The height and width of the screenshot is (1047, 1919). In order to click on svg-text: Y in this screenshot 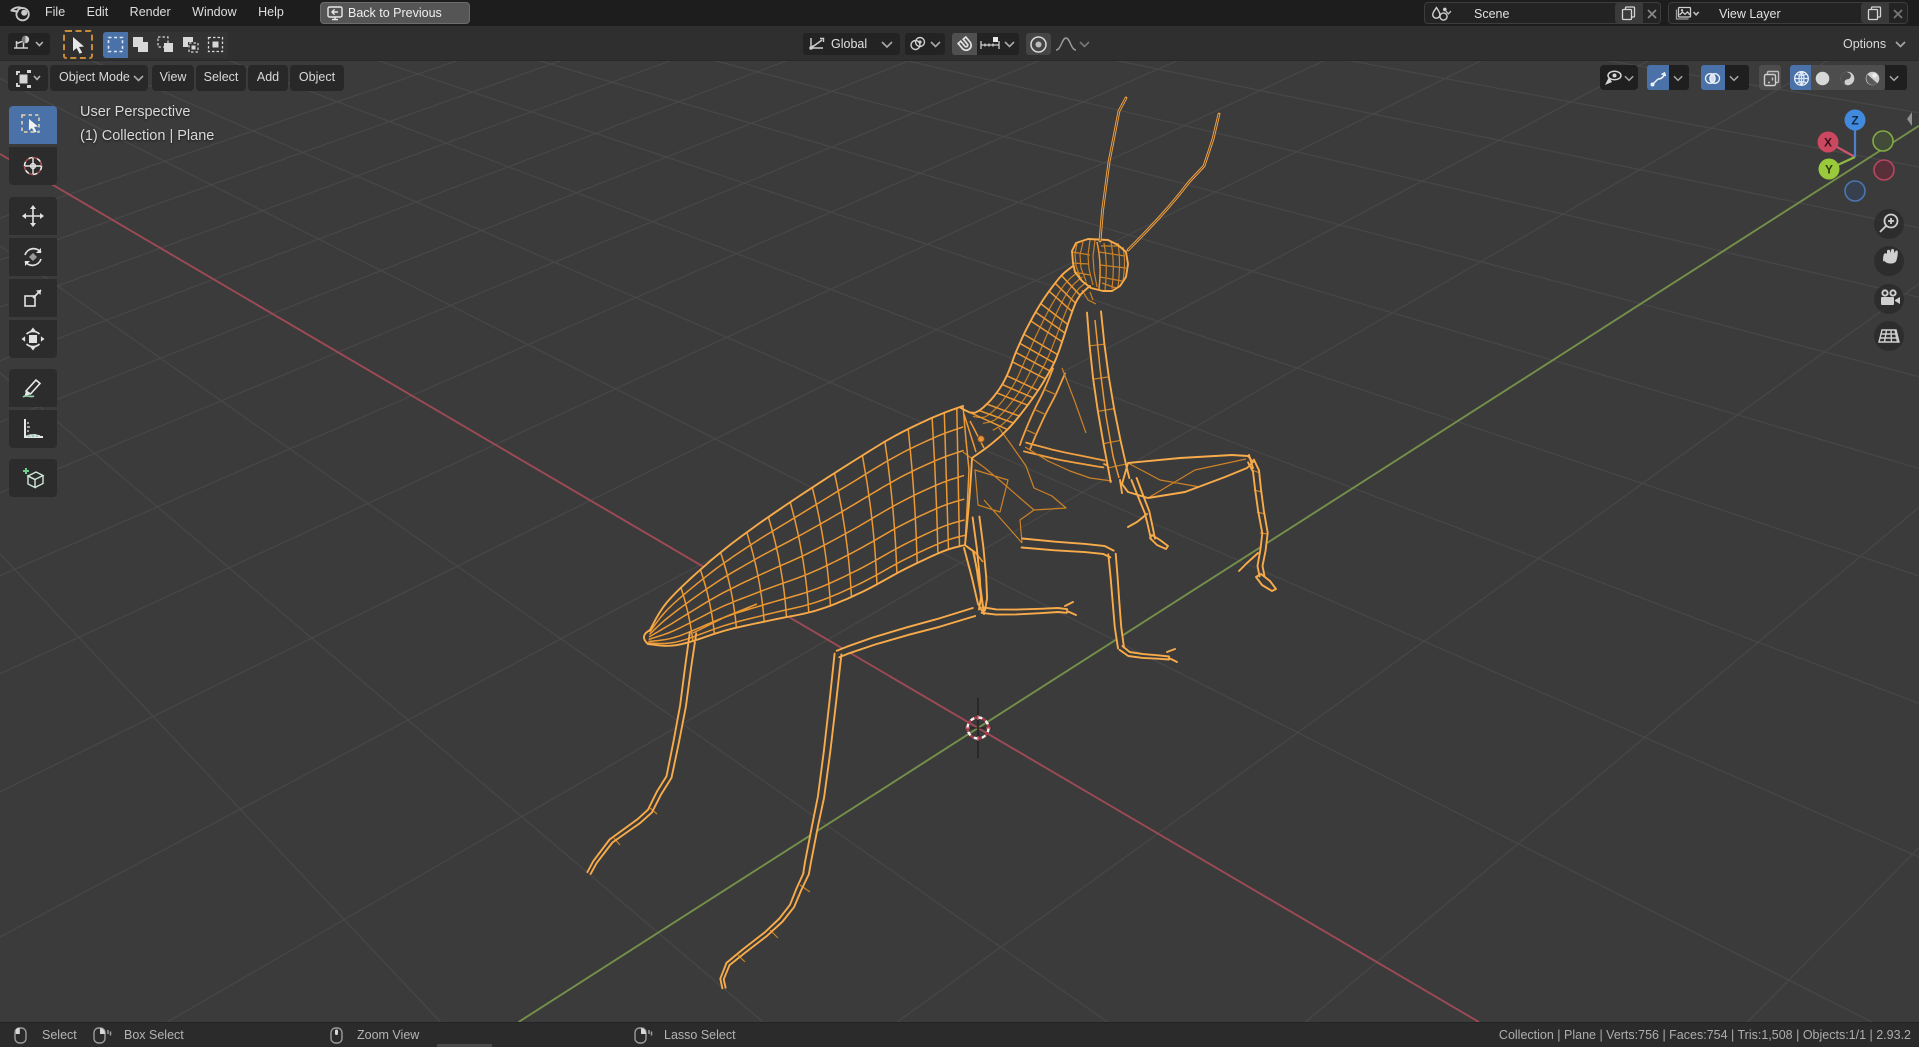, I will do `click(1829, 170)`.